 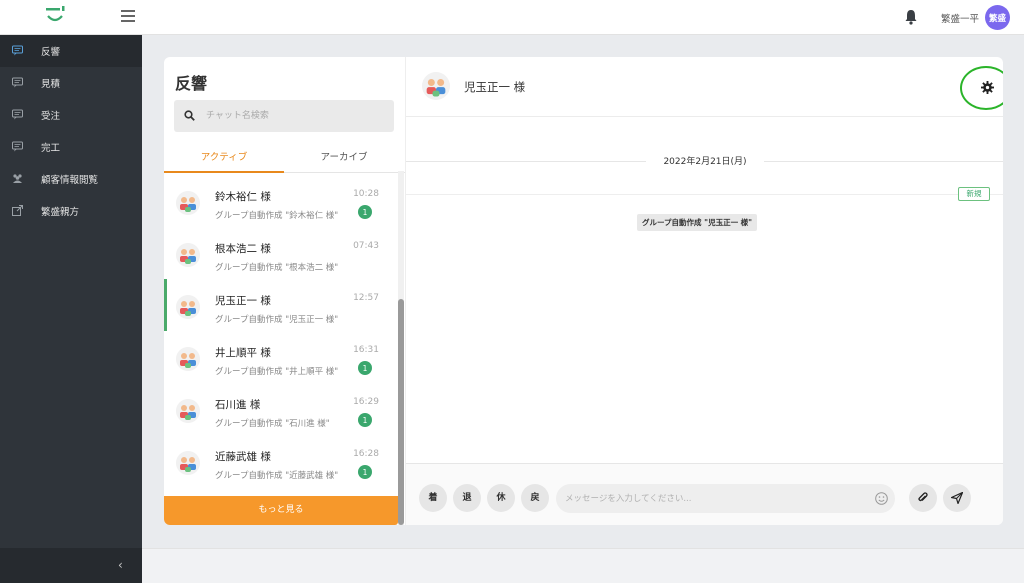 What do you see at coordinates (281, 357) in the screenshot?
I see `chat-list-item: 井上順平 様 16:31 グループ自動作成 "井上順平 様" 1` at bounding box center [281, 357].